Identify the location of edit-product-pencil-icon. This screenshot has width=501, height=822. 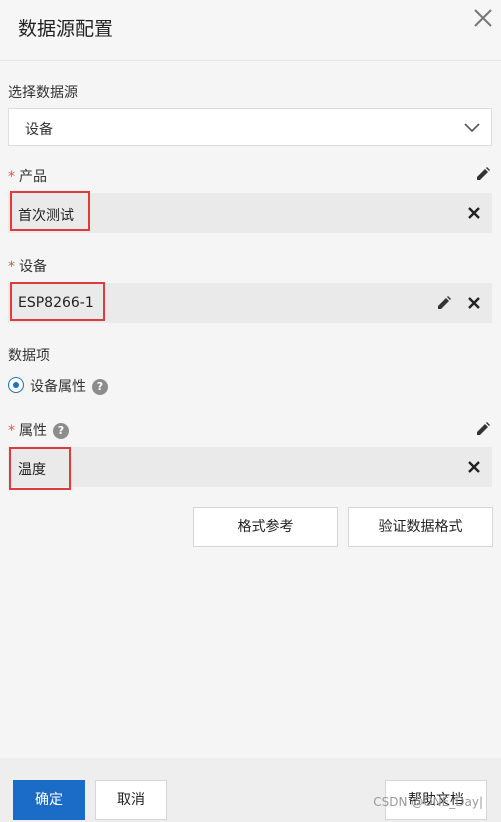
(483, 174).